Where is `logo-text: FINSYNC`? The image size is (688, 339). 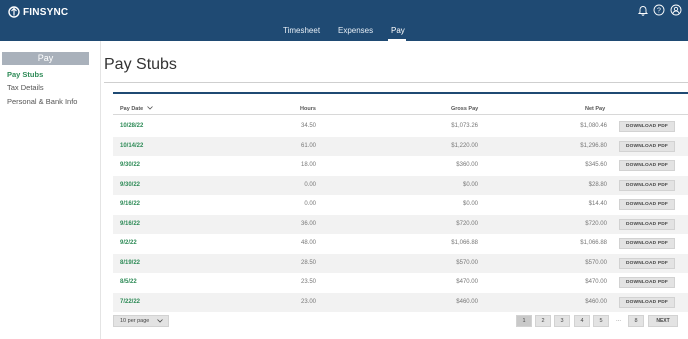
logo-text: FINSYNC is located at coordinates (46, 12).